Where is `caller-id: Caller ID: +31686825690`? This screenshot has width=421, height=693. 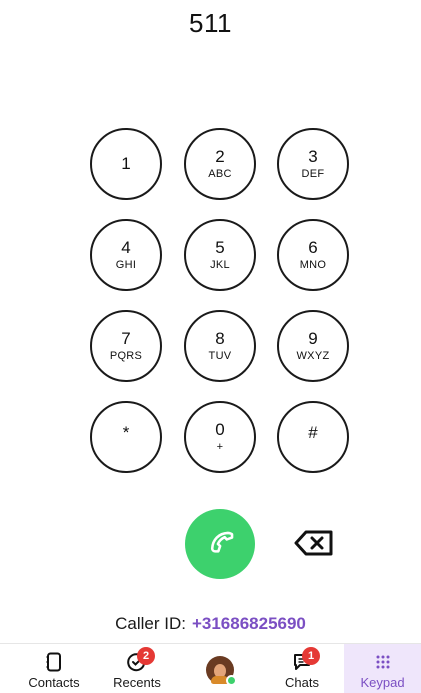 caller-id: Caller ID: +31686825690 is located at coordinates (210, 624).